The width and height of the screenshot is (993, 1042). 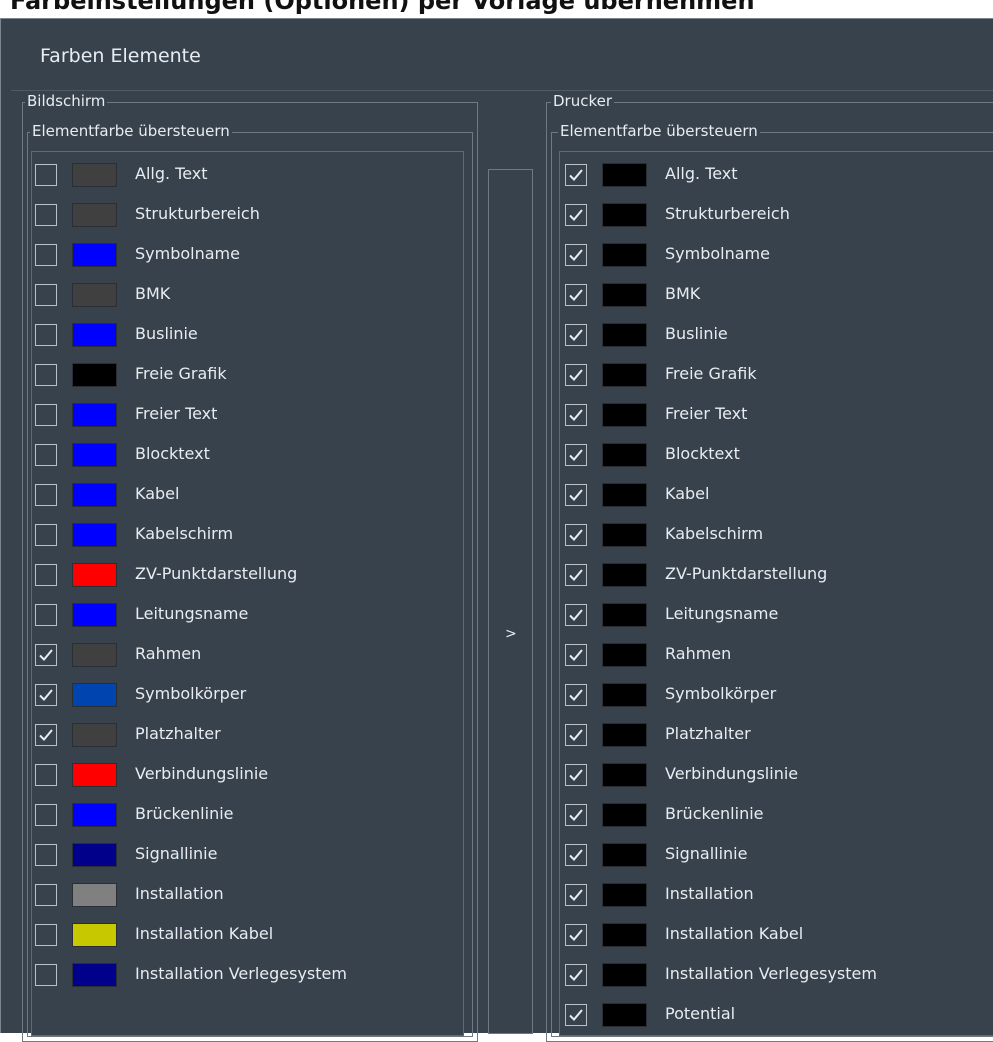 What do you see at coordinates (775, 534) in the screenshot?
I see `printer-list-item: Kabelschirm` at bounding box center [775, 534].